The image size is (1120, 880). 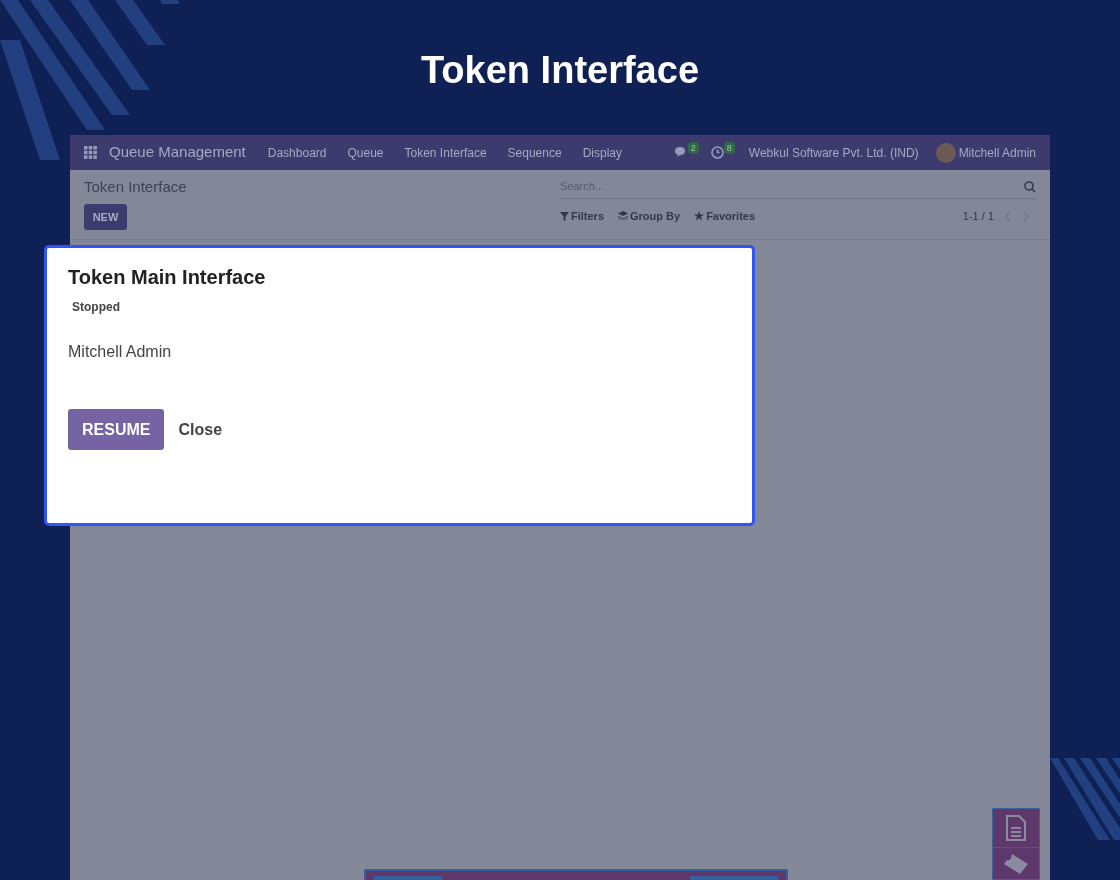 I want to click on filters-button: Filters, so click(x=582, y=216).